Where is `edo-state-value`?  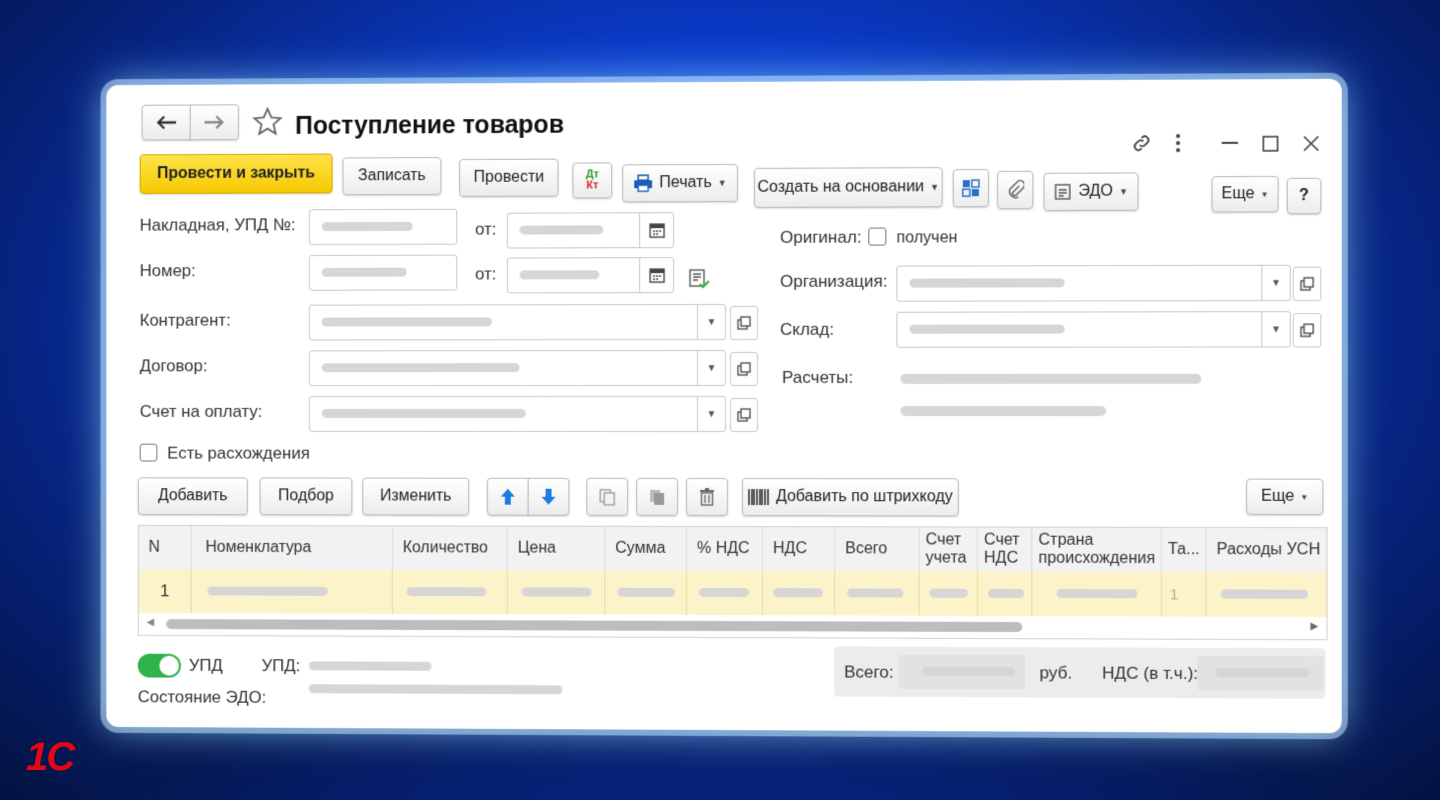
edo-state-value is located at coordinates (436, 689).